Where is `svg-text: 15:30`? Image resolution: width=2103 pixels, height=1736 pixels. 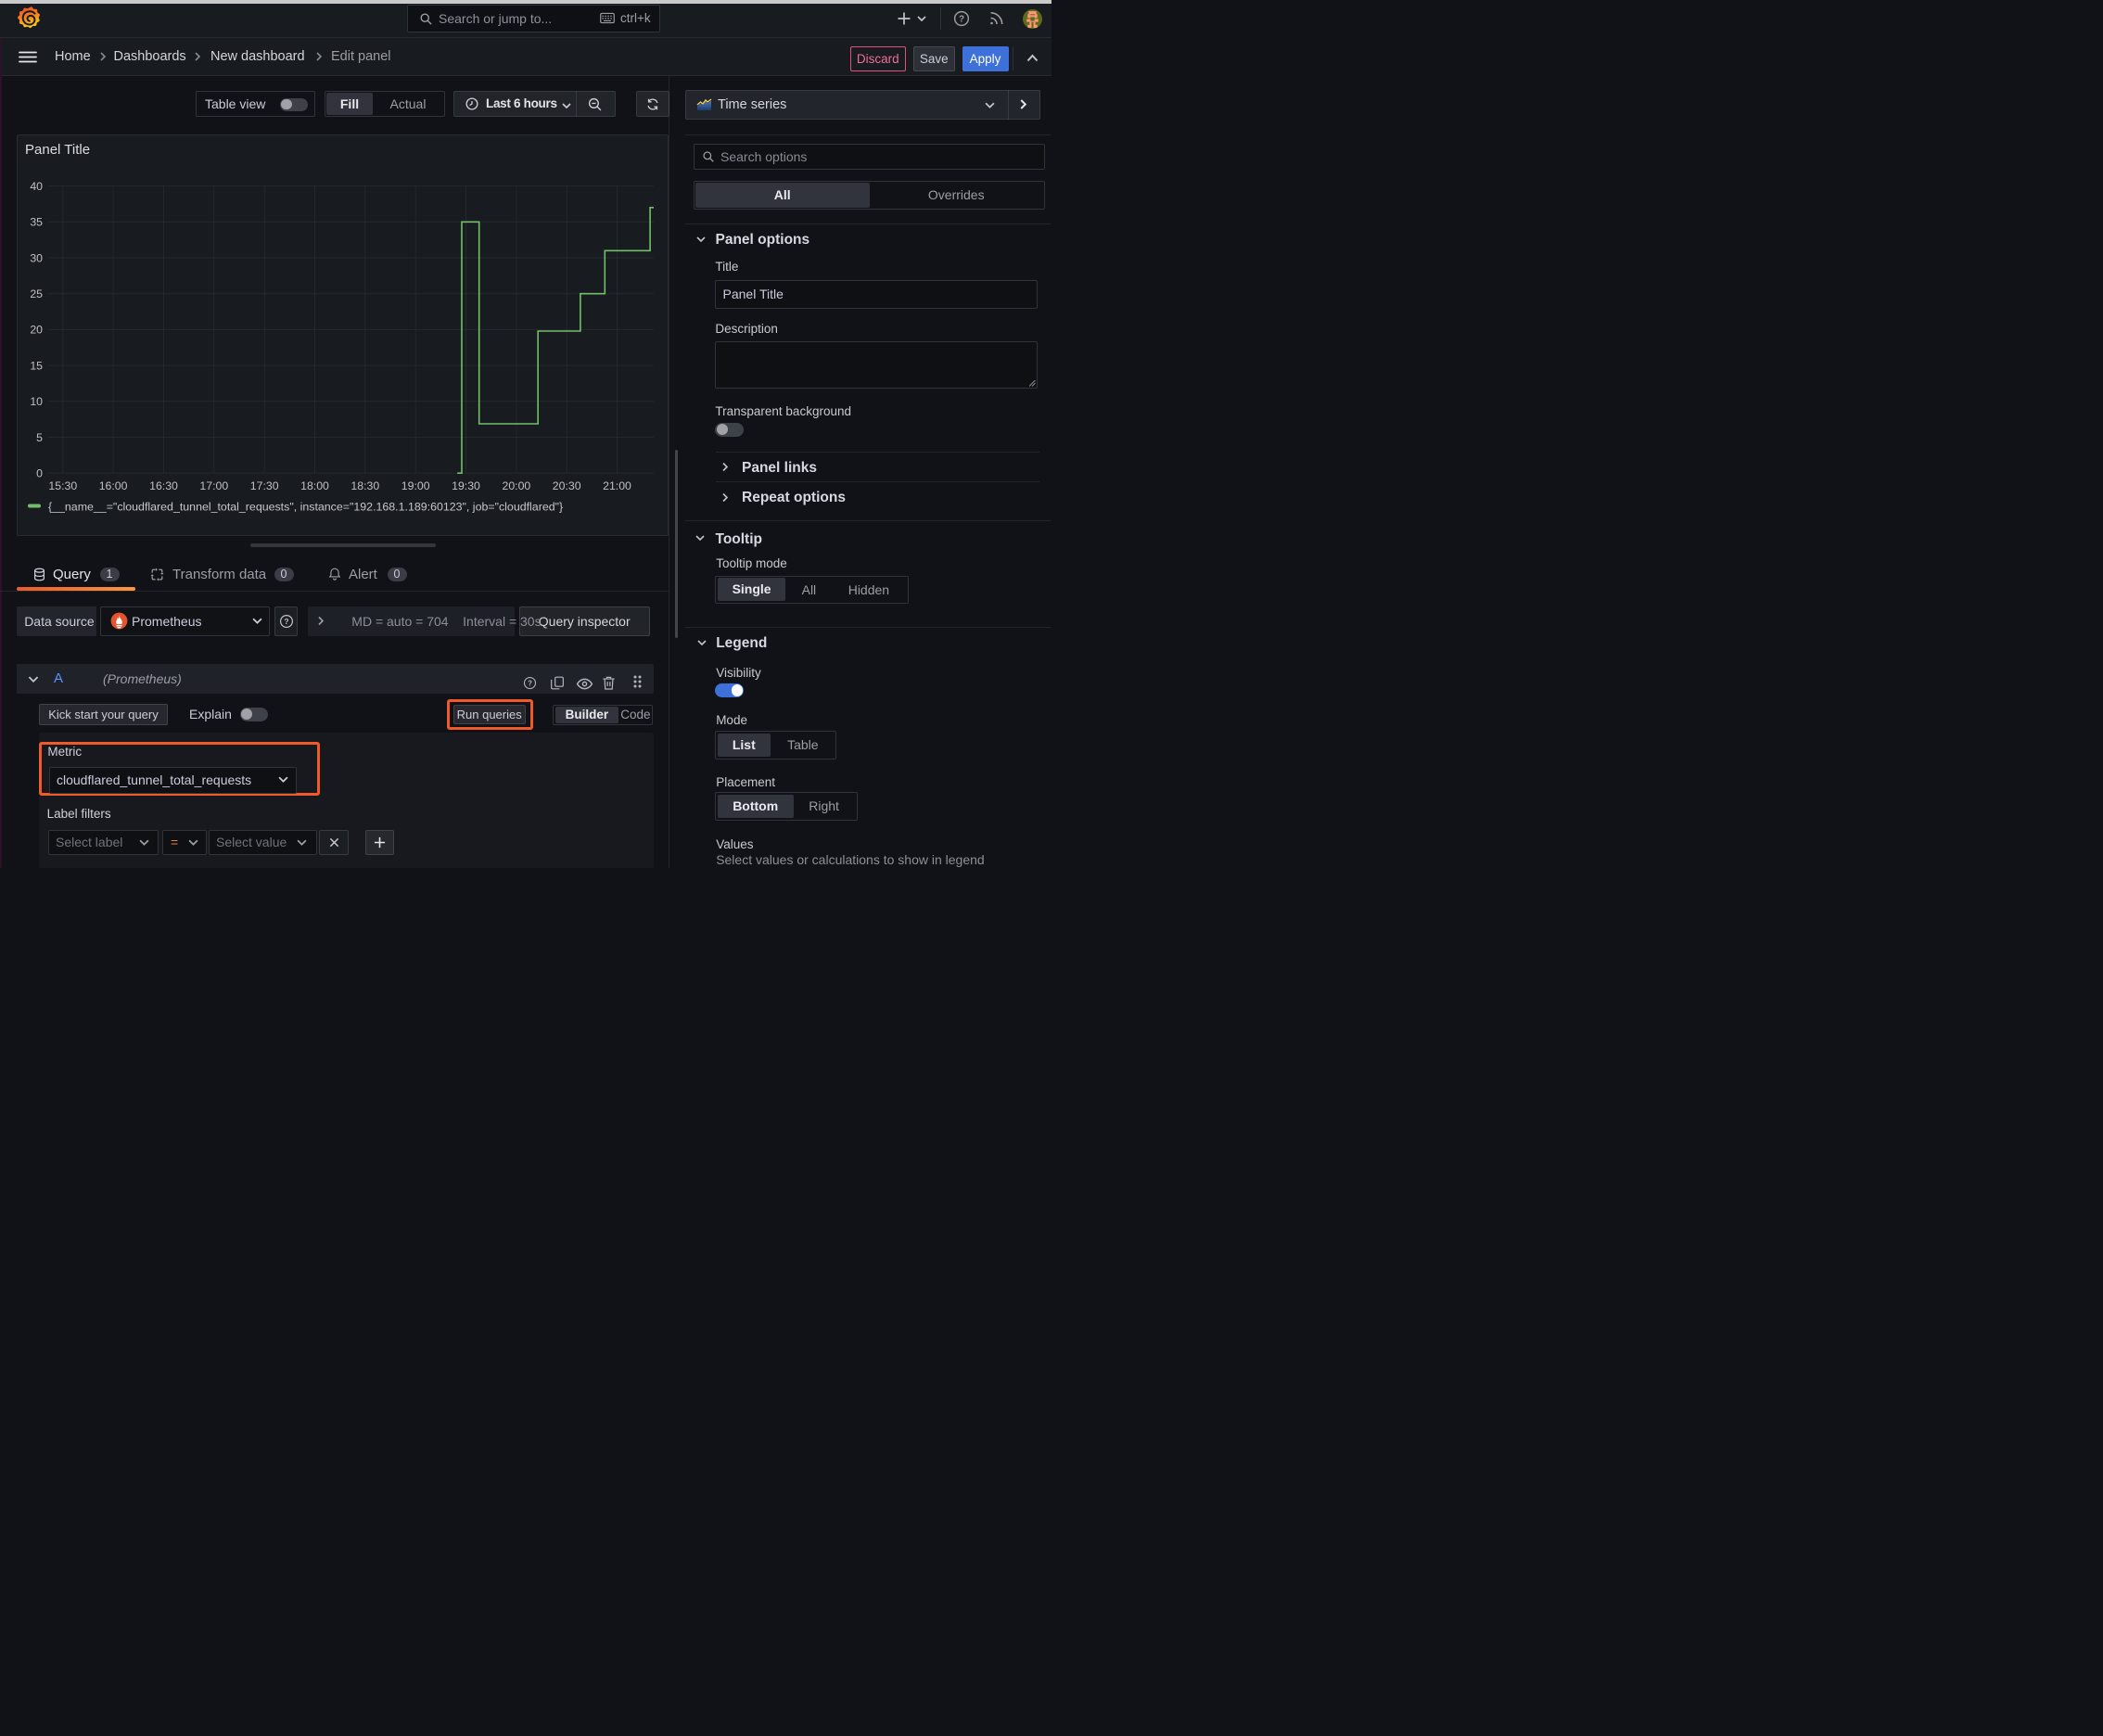 svg-text: 15:30 is located at coordinates (62, 485).